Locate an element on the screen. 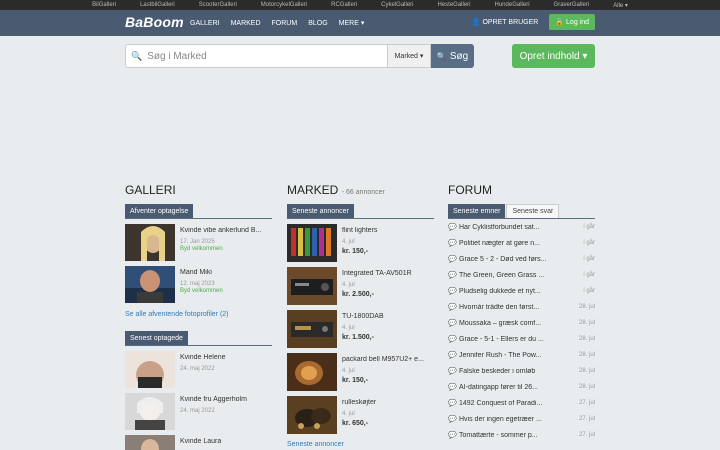  marked-tabbar: Seneste annoncer is located at coordinates (360, 211).